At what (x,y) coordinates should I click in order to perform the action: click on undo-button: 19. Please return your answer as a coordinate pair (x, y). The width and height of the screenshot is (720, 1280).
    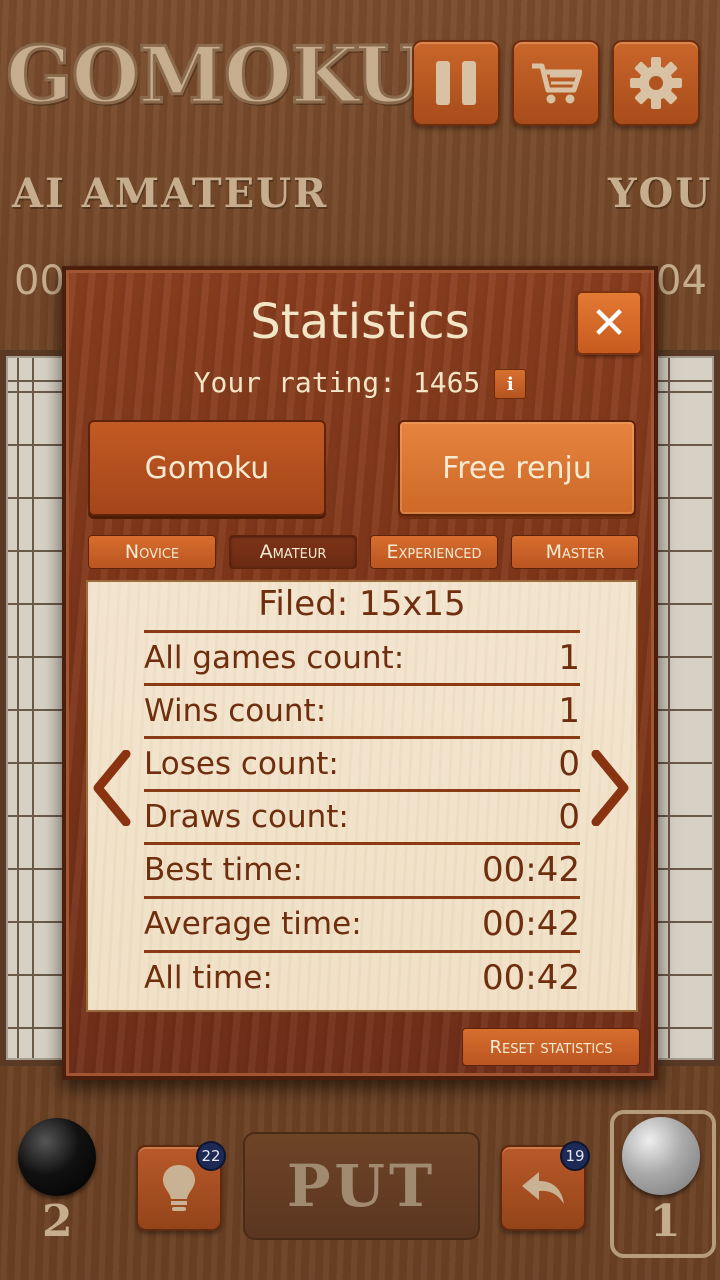
    Looking at the image, I should click on (545, 1186).